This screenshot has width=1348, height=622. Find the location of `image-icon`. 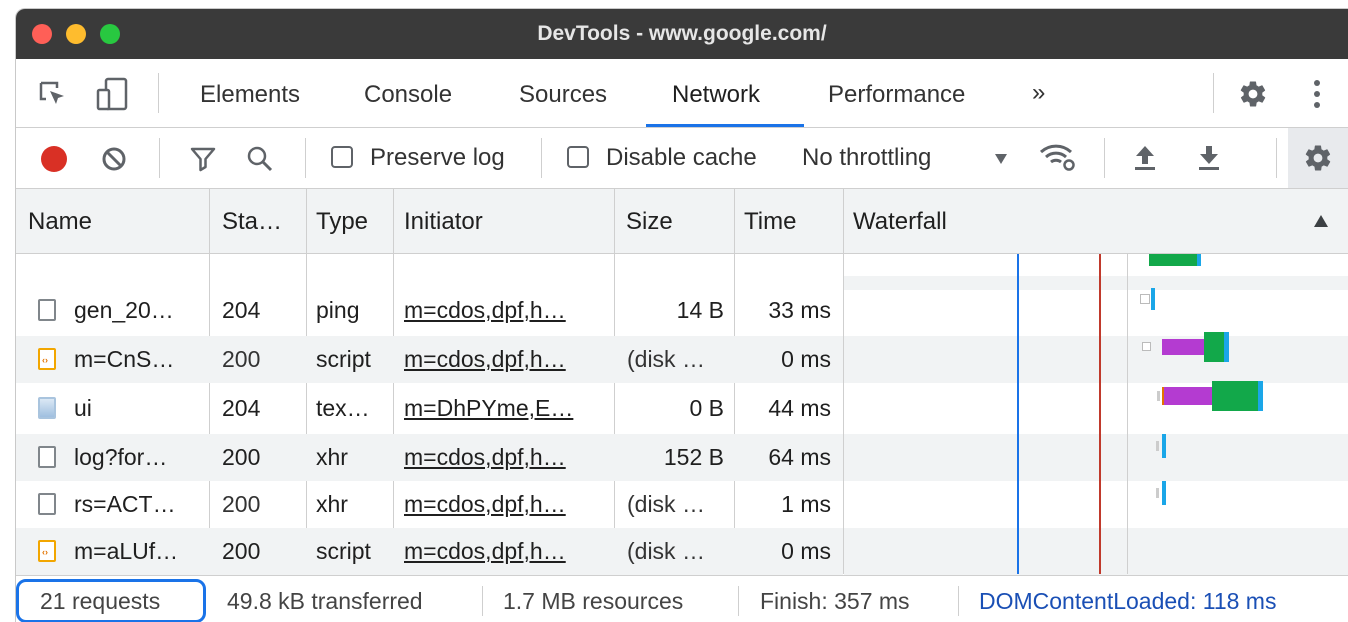

image-icon is located at coordinates (47, 408).